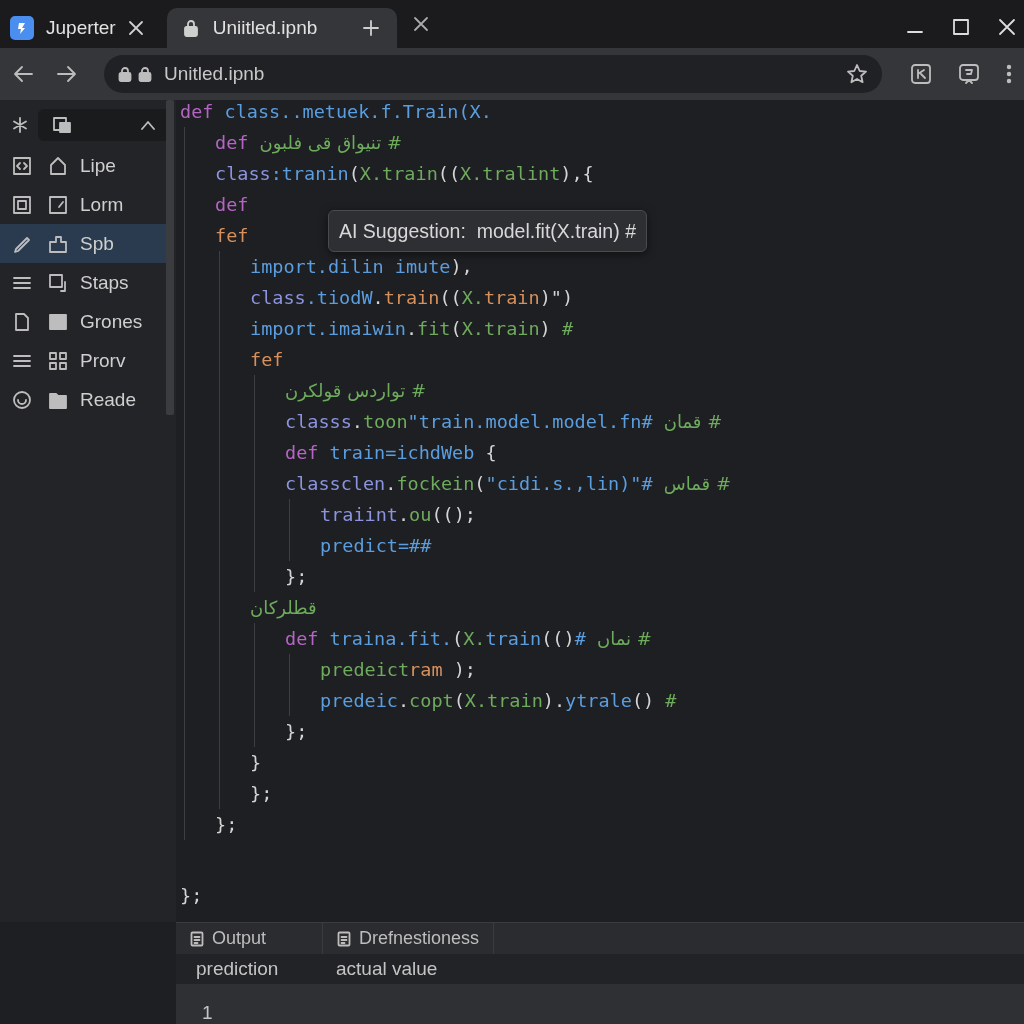 The image size is (1024, 1024). What do you see at coordinates (22, 28) in the screenshot?
I see `app-logo-icon` at bounding box center [22, 28].